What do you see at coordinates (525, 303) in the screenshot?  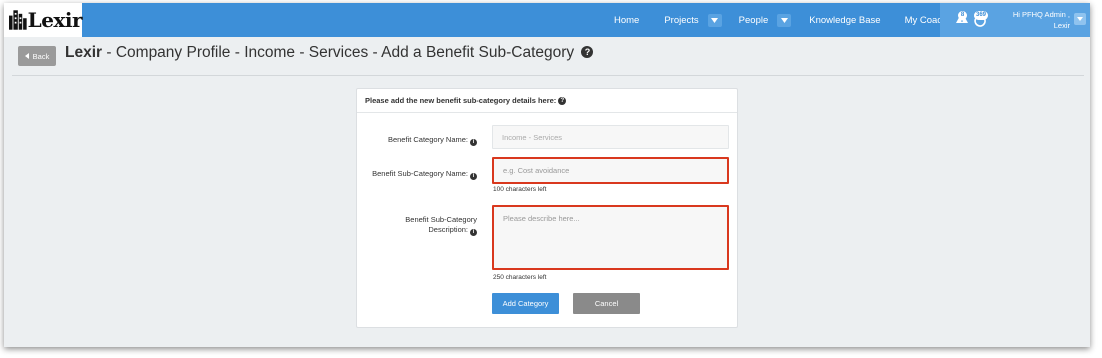 I see `add-category-button: Add Category` at bounding box center [525, 303].